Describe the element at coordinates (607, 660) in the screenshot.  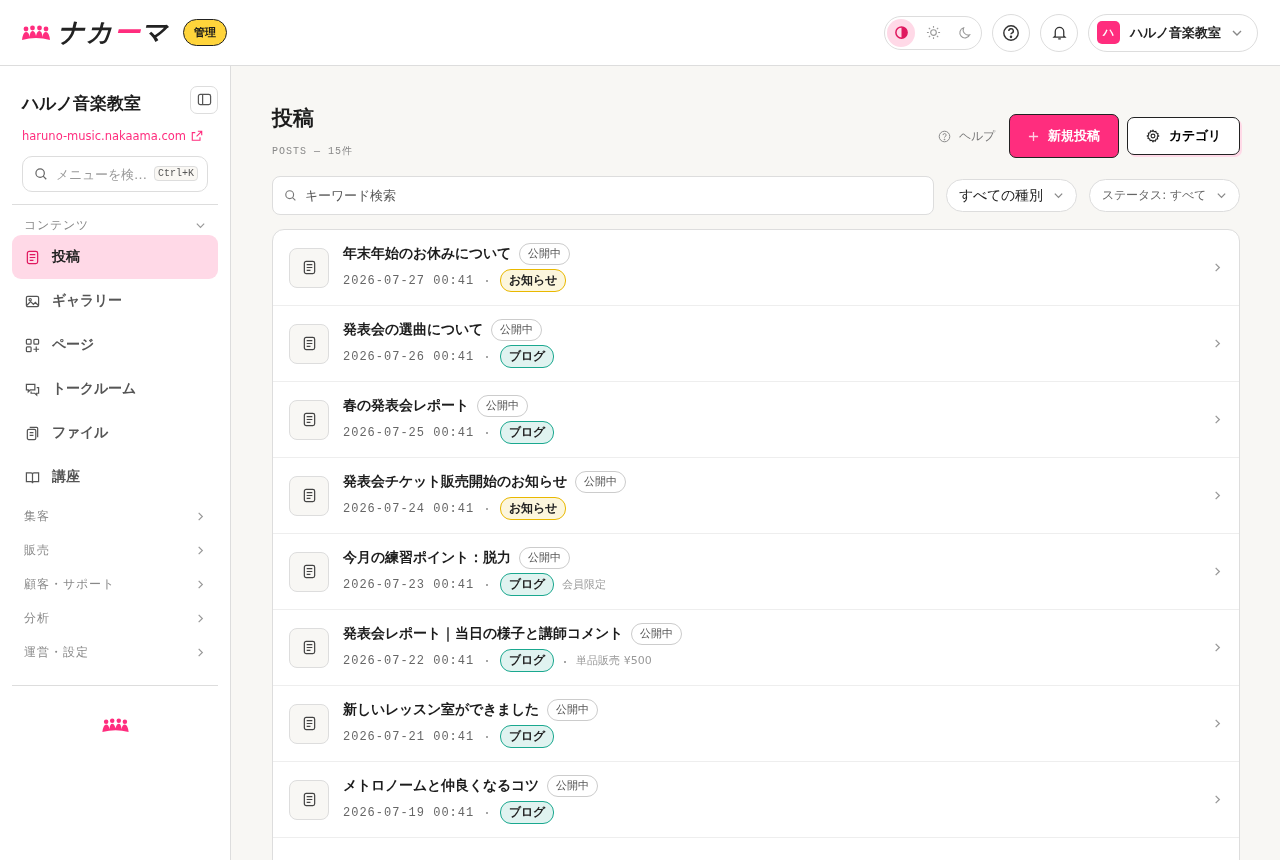
I see `post-note: 単品販売 ¥500` at that location.